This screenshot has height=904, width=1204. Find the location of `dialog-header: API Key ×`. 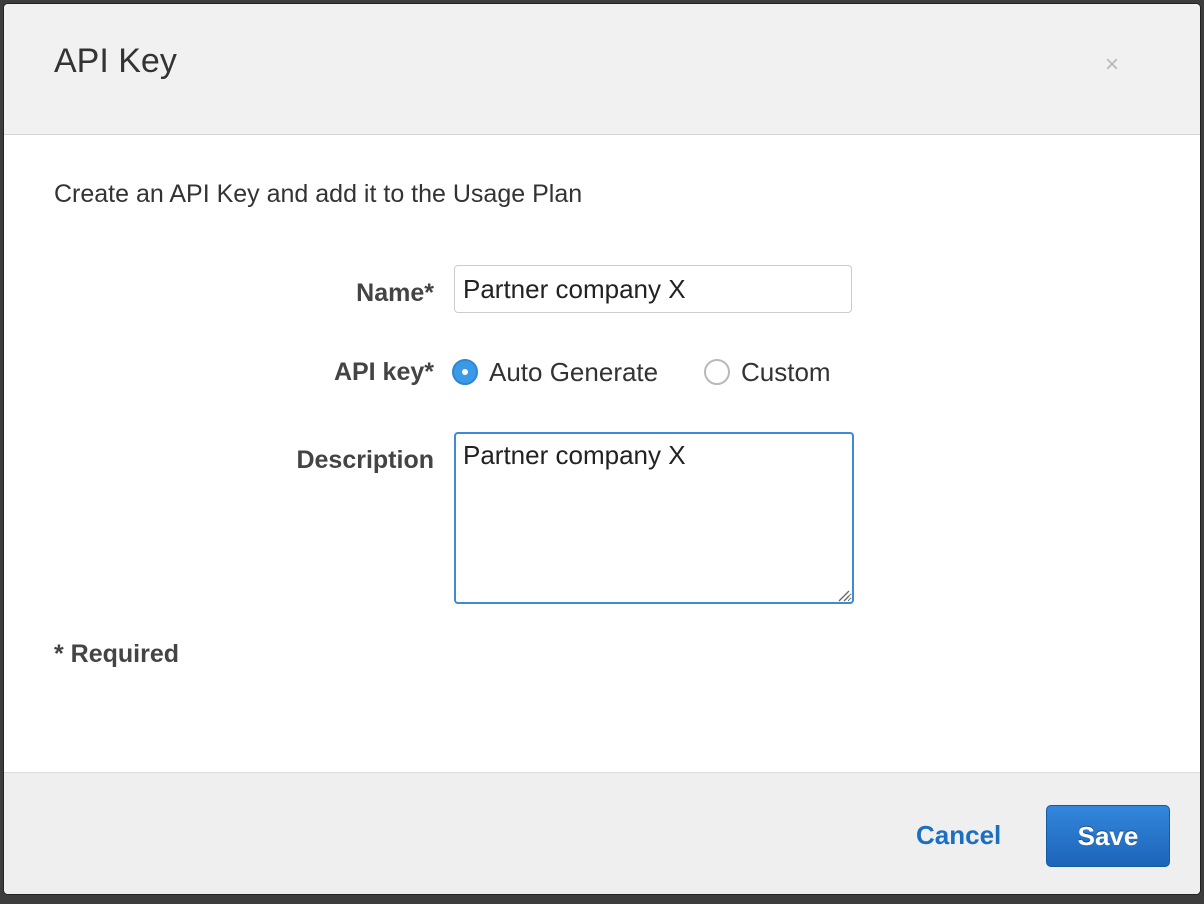

dialog-header: API Key × is located at coordinates (602, 69).